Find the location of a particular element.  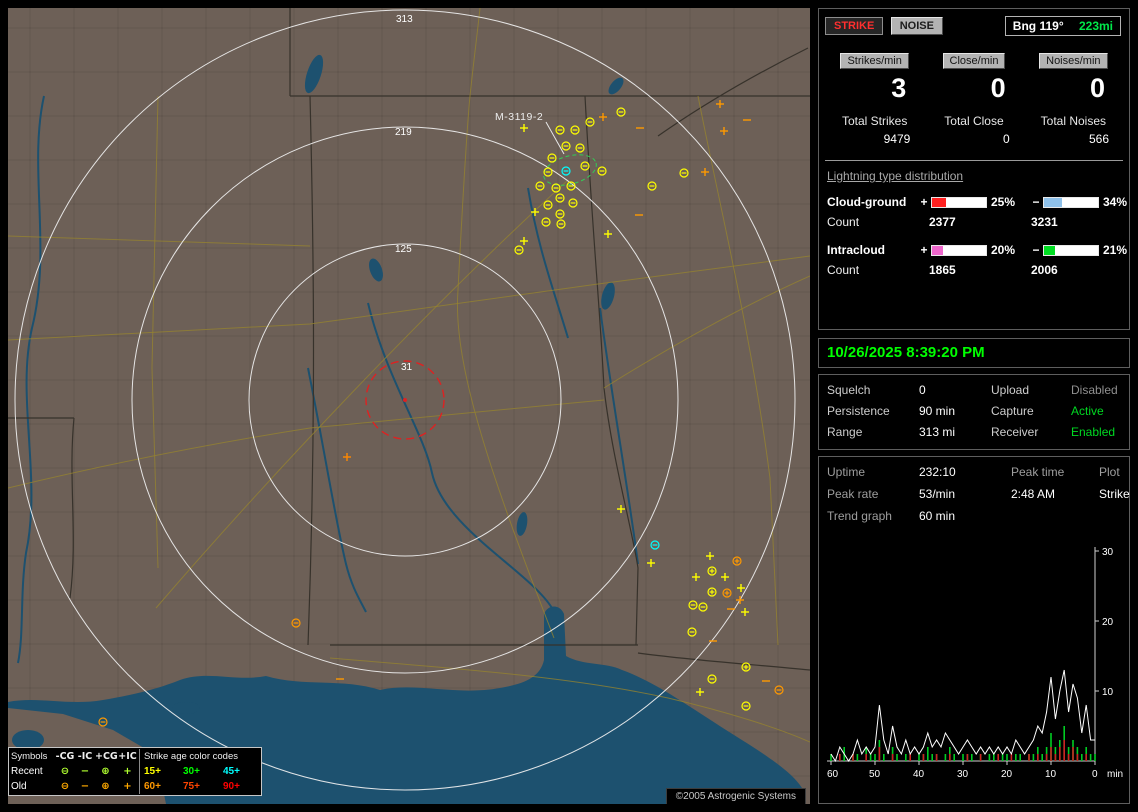

persistence-value: 90 min is located at coordinates (937, 411).